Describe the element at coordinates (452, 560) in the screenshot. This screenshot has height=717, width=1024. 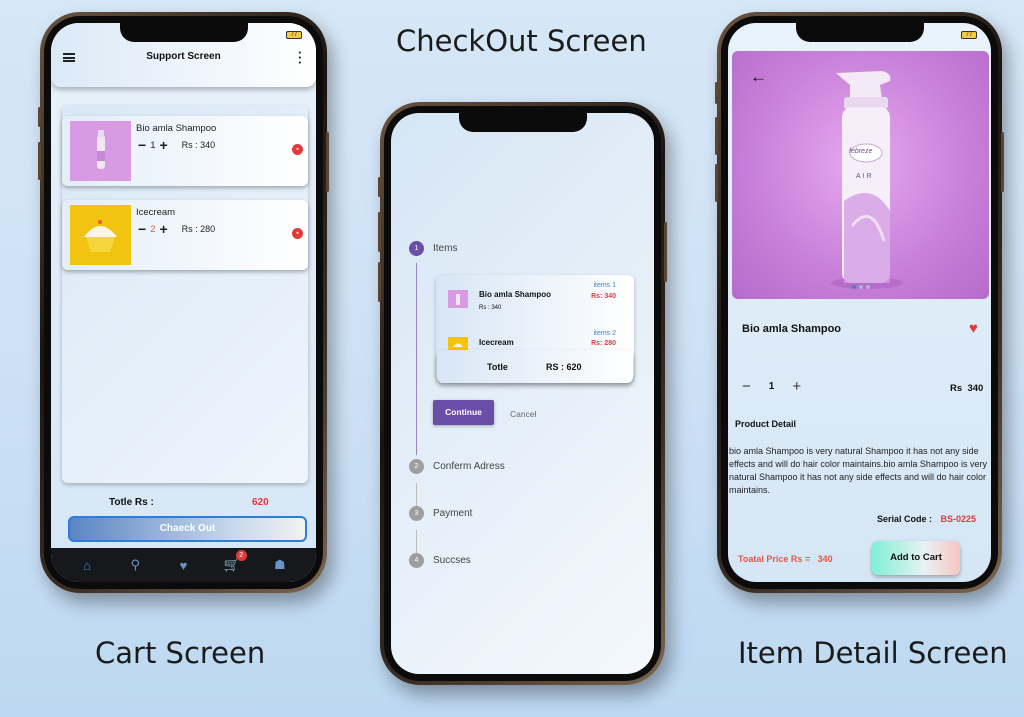
I see `step-4-label: Succses` at that location.